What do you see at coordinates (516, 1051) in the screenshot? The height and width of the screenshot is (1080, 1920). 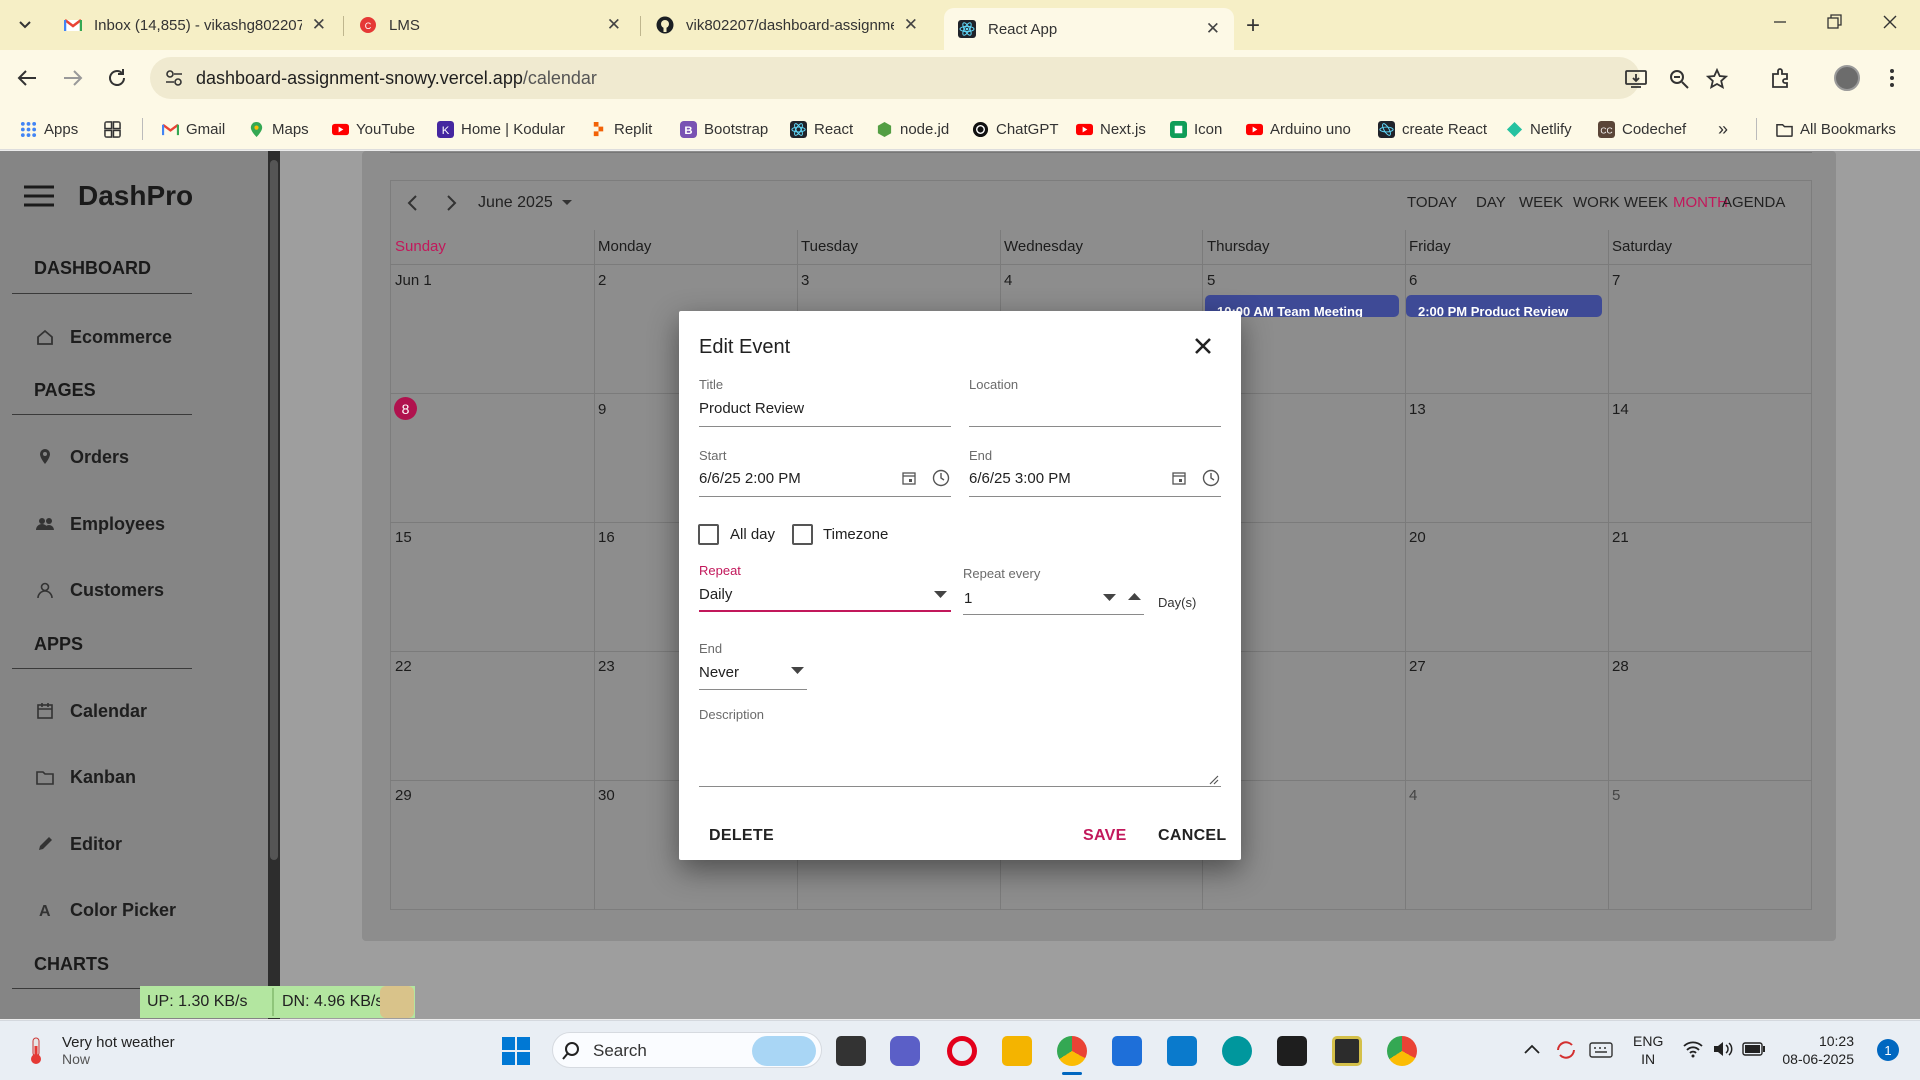 I see `start-button` at bounding box center [516, 1051].